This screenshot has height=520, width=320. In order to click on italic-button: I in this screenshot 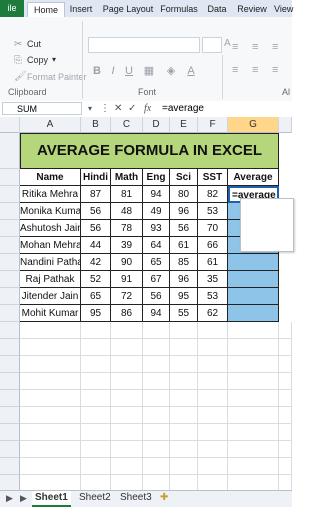, I will do `click(113, 71)`.